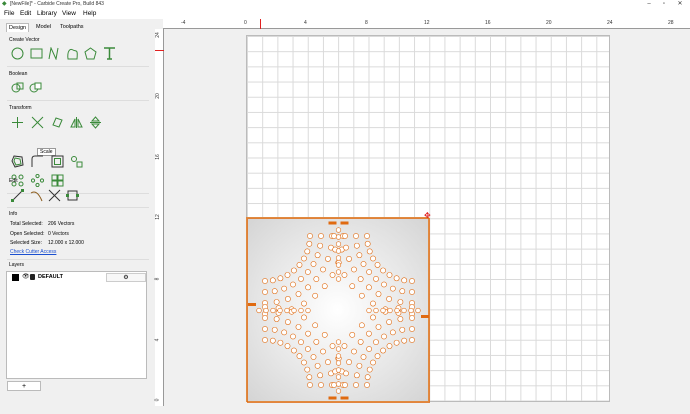 The height and width of the screenshot is (414, 690). I want to click on section-create-vector: Create Vector, so click(24, 40).